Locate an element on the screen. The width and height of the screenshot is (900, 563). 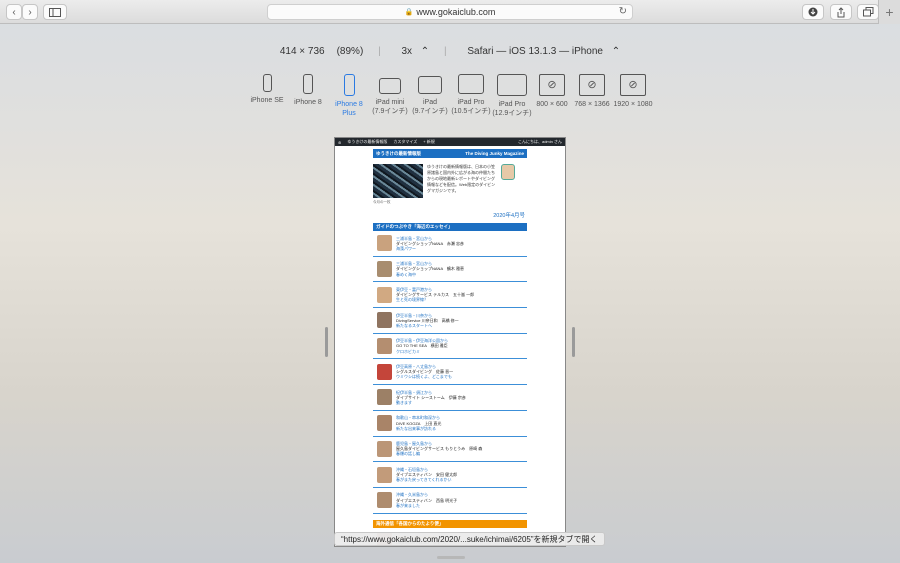
admin-customize-link: カスタマイズ is located at coordinates (405, 142).